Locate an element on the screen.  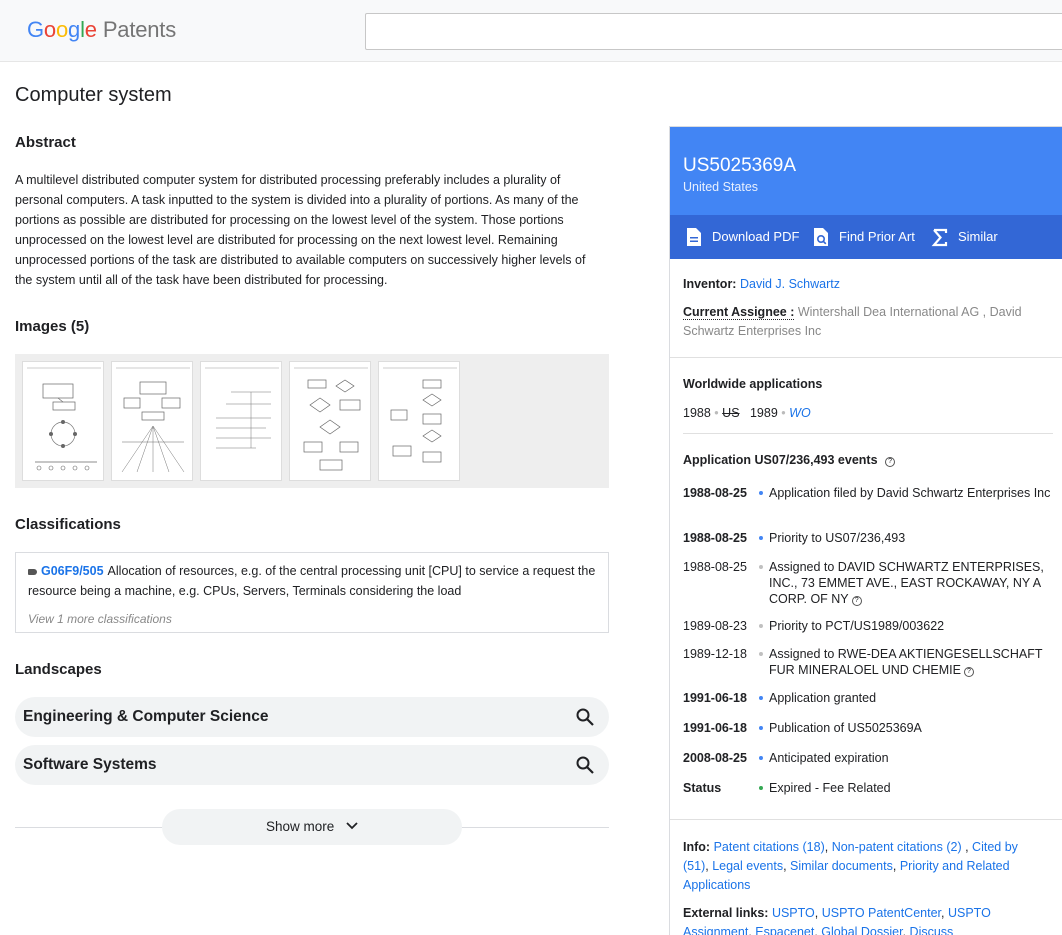
uspto-link: USPTO is located at coordinates (793, 913).